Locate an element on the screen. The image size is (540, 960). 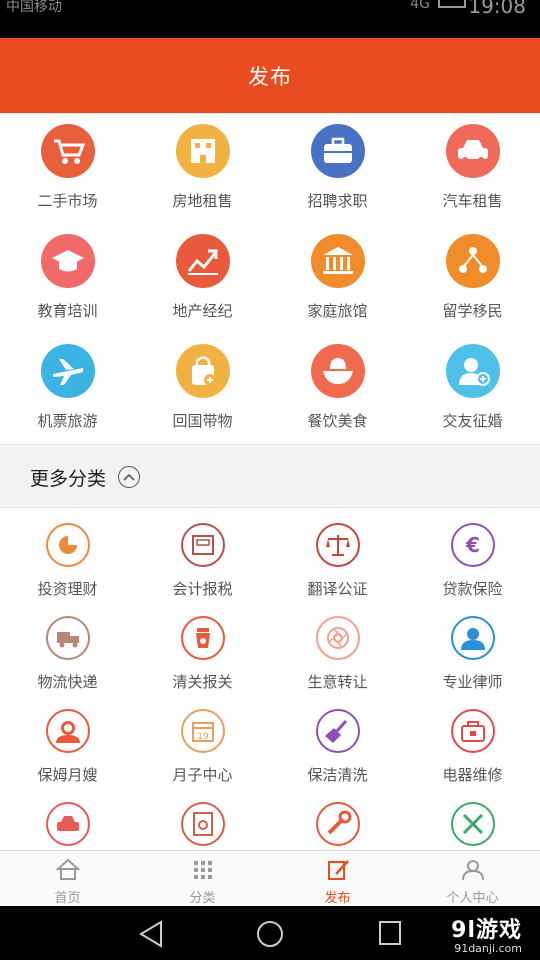
subcategory-item: 物流快递 is located at coordinates (67, 647).